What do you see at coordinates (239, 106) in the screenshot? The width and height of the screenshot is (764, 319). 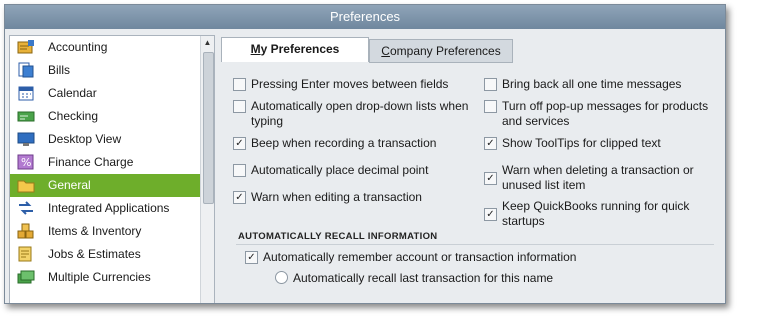 I see `auto-open-dropdown-checkbox` at bounding box center [239, 106].